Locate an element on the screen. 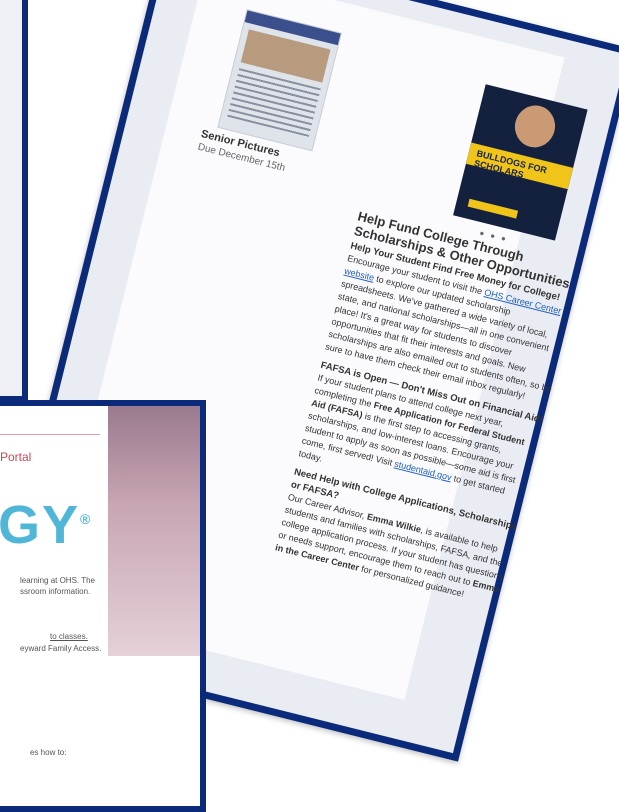 The width and height of the screenshot is (619, 812). portal-line-1: learning at OHS. The is located at coordinates (58, 580).